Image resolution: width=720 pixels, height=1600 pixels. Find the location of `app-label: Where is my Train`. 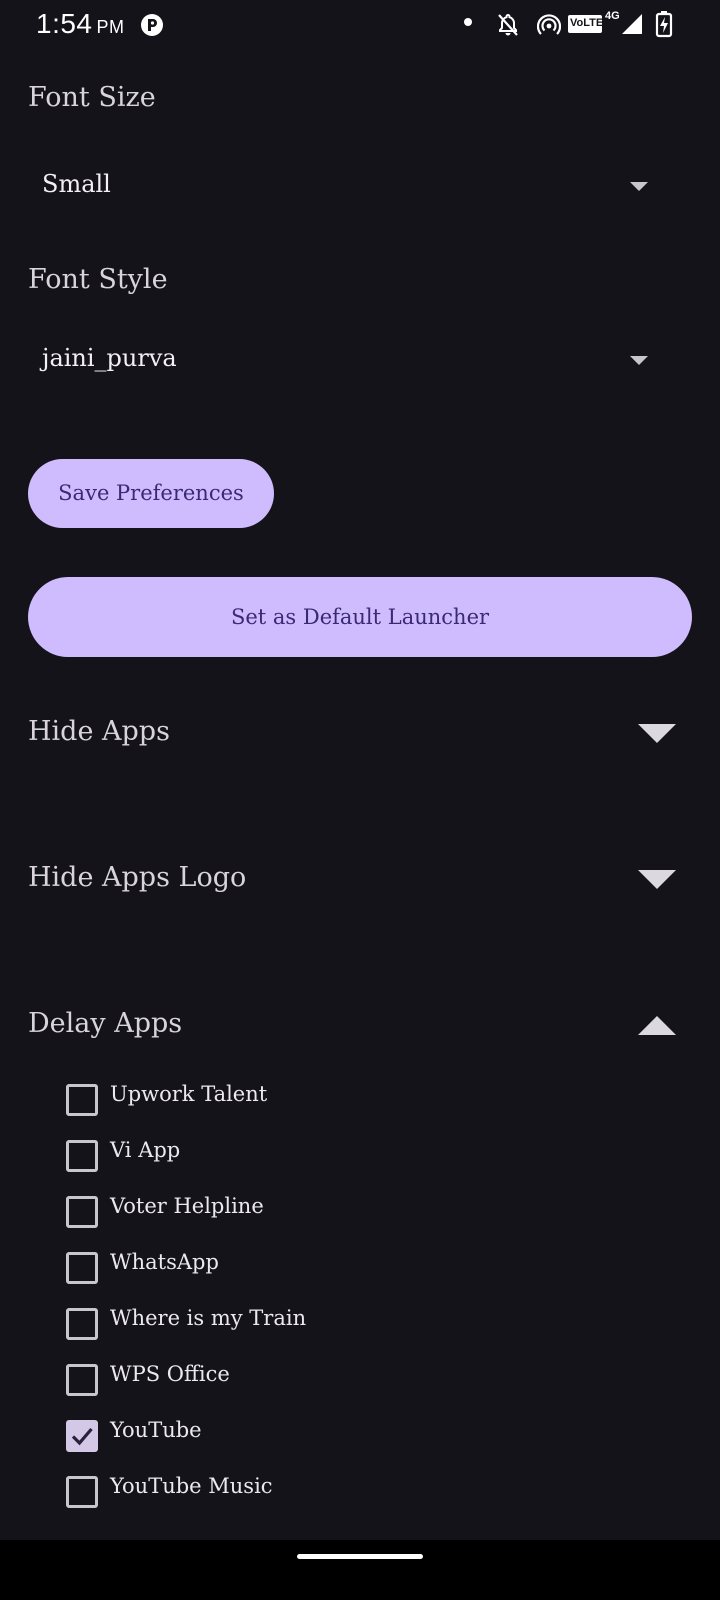

app-label: Where is my Train is located at coordinates (208, 1318).